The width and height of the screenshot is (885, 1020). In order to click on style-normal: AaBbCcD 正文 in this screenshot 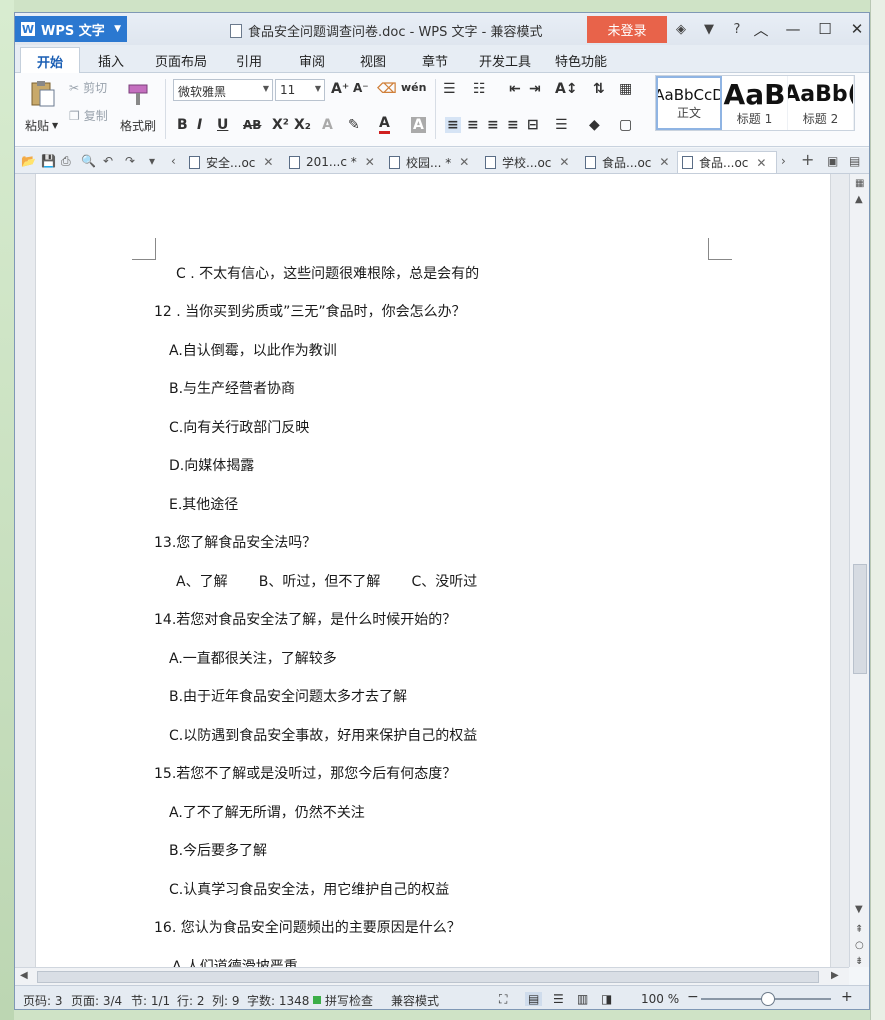, I will do `click(689, 103)`.